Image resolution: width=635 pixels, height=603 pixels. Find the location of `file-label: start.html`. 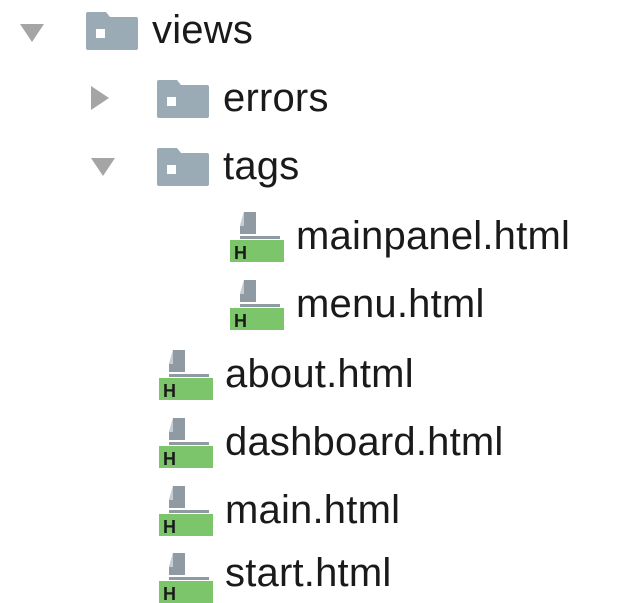

file-label: start.html is located at coordinates (308, 573).